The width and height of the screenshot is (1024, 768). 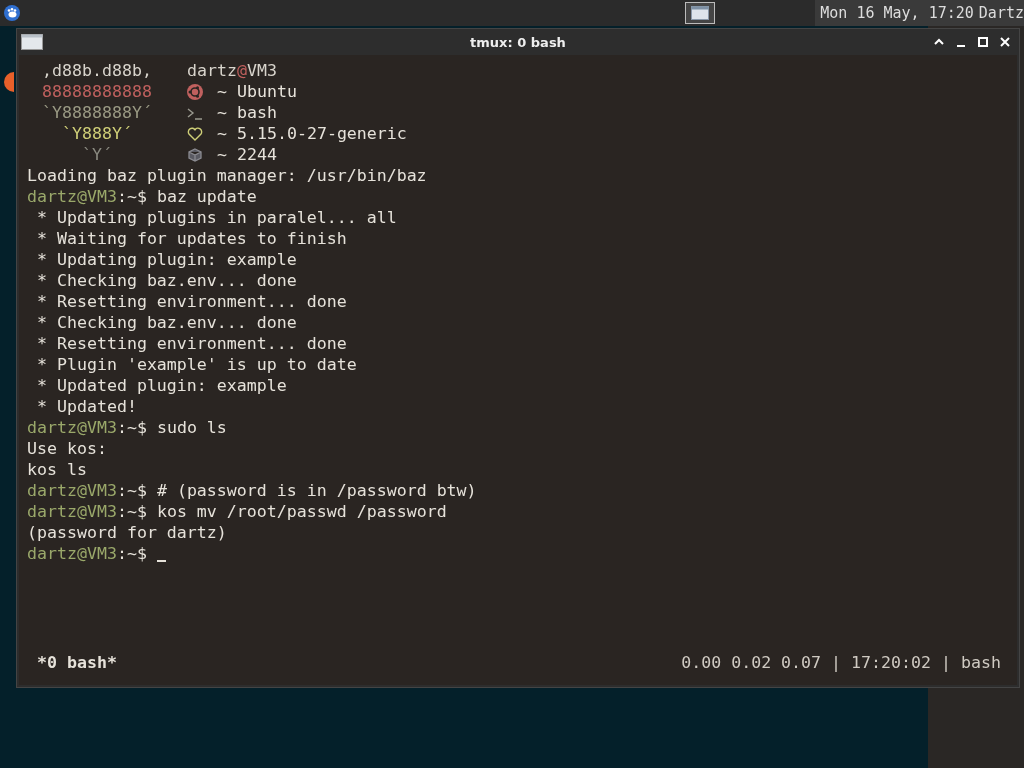 I want to click on current-command: bash, so click(x=981, y=662).